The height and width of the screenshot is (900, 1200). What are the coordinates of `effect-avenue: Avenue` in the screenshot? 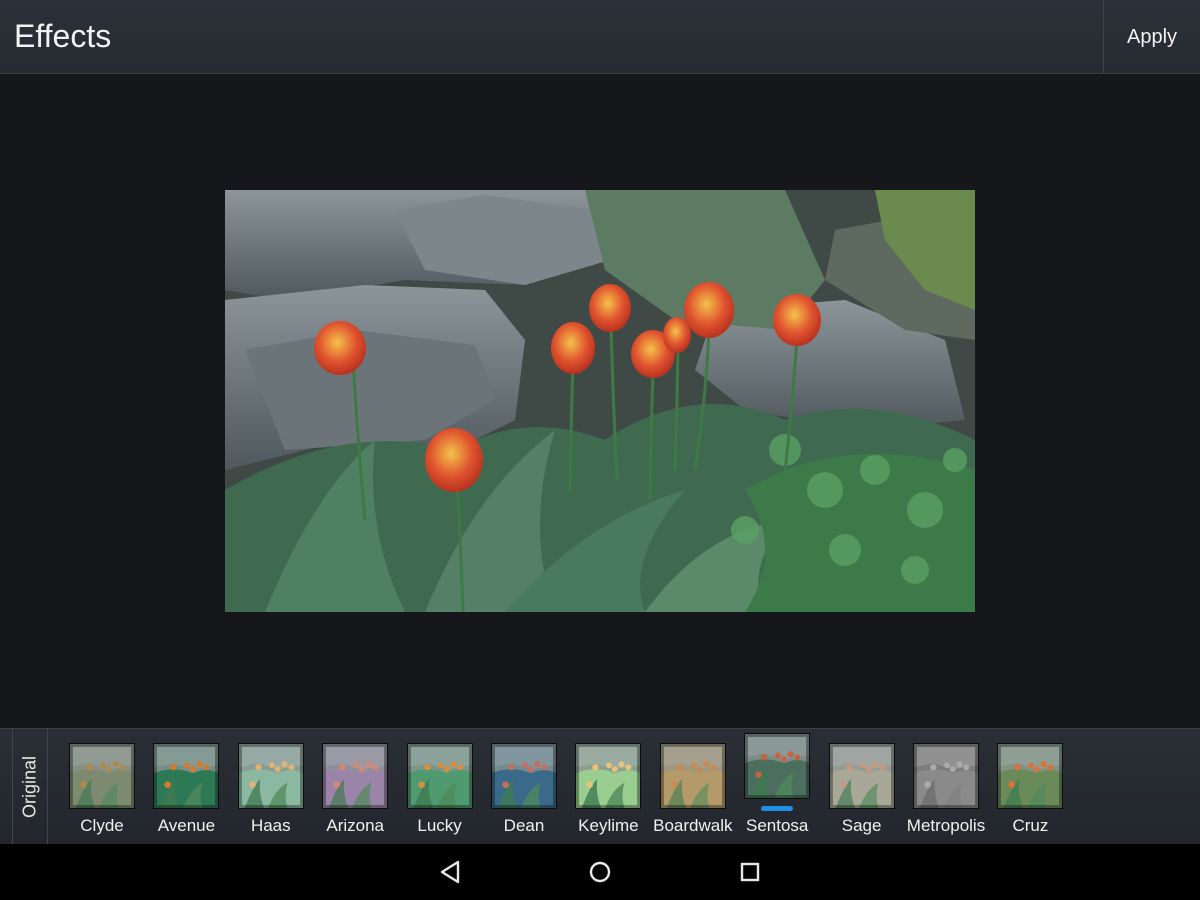 It's located at (186, 787).